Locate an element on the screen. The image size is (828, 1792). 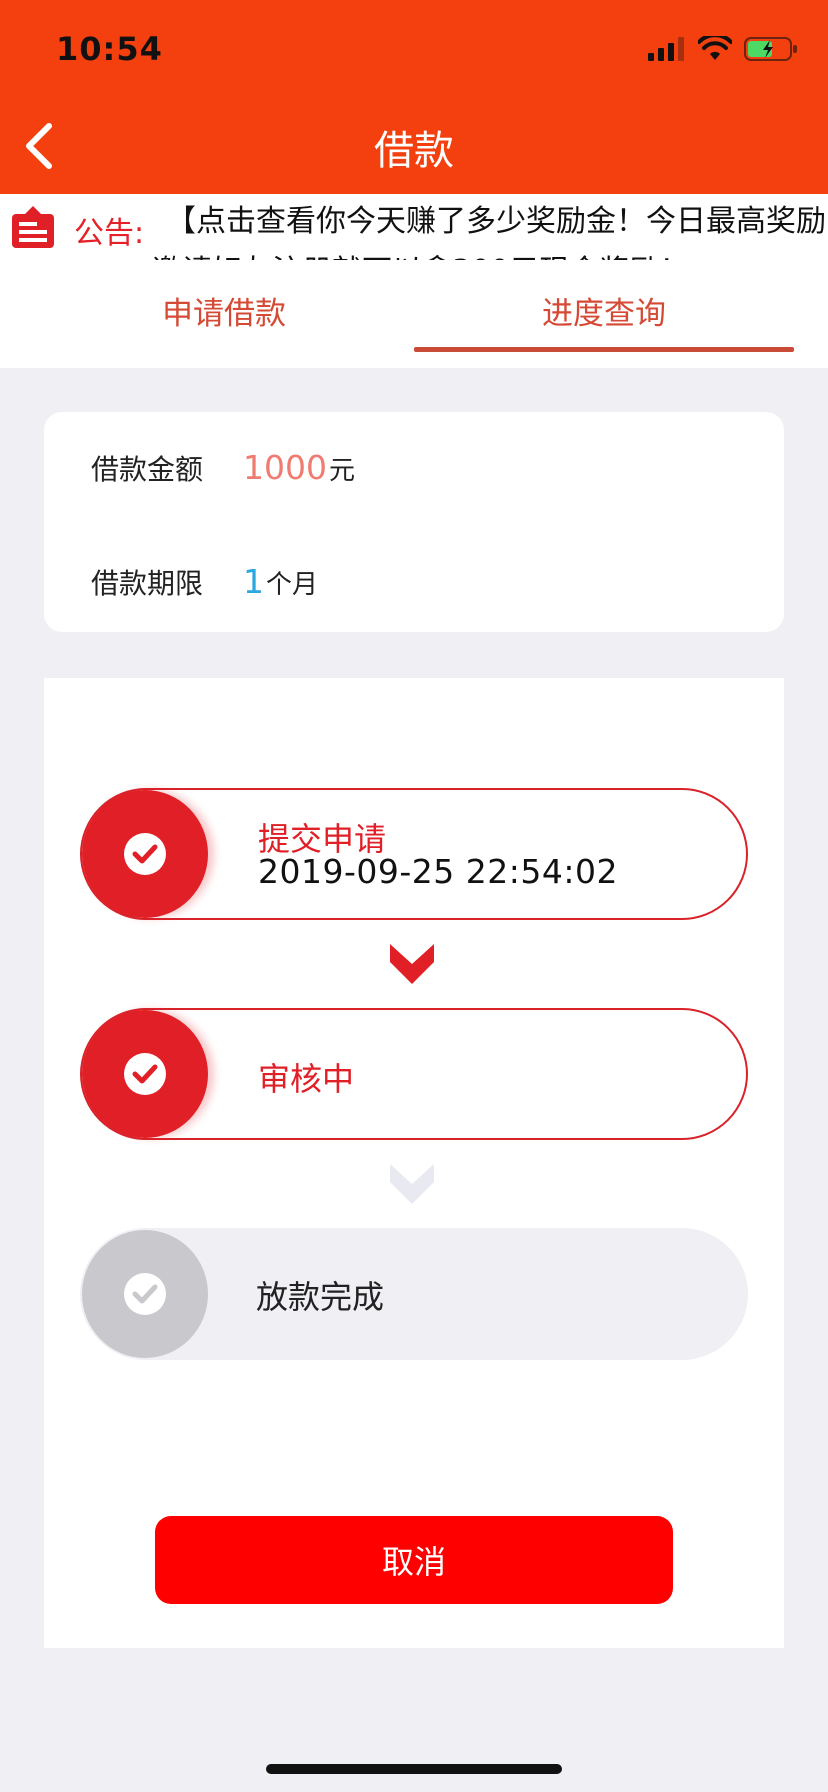
step-under-review: 审核中 is located at coordinates (414, 1074).